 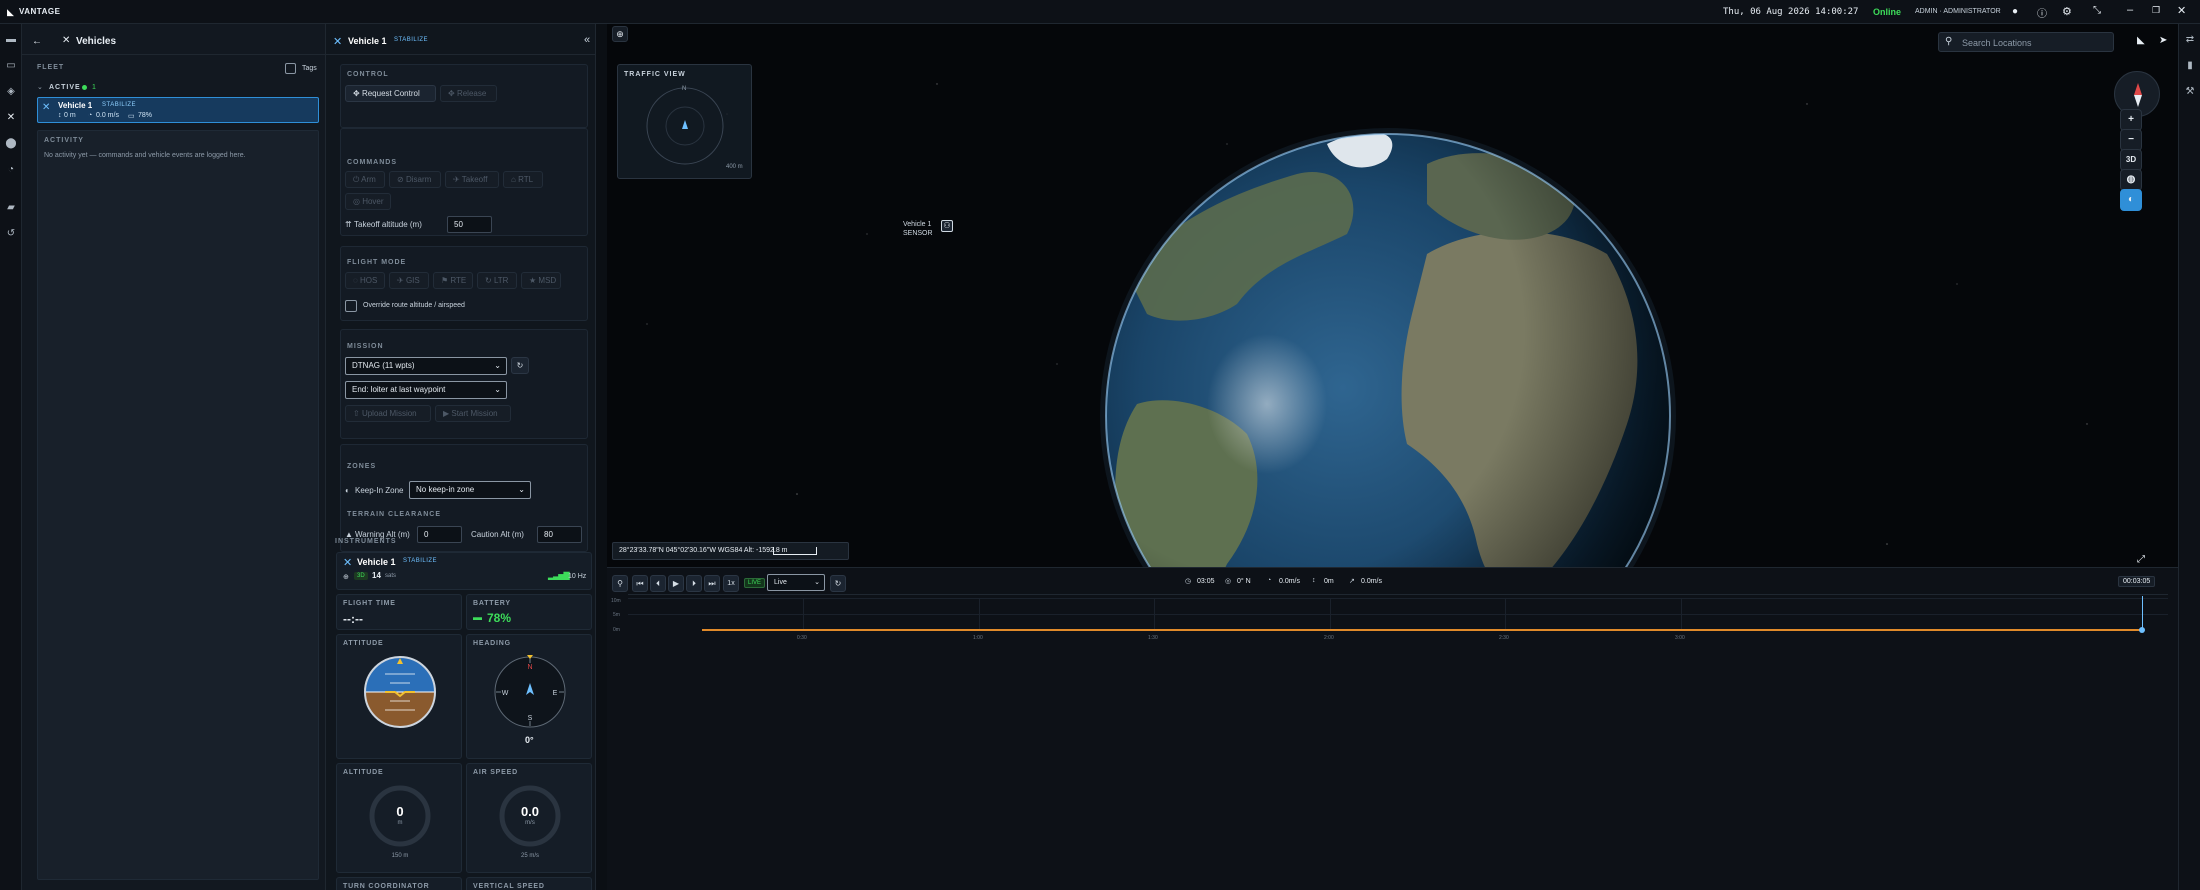 What do you see at coordinates (501, 280) in the screenshot?
I see `mode-ltr-label: LTR` at bounding box center [501, 280].